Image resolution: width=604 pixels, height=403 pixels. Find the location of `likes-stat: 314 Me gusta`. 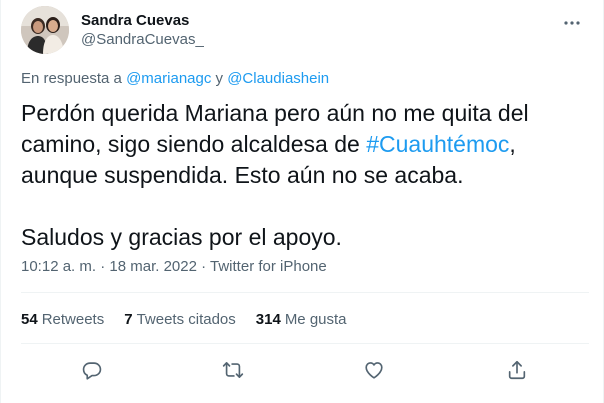

likes-stat: 314 Me gusta is located at coordinates (301, 320).